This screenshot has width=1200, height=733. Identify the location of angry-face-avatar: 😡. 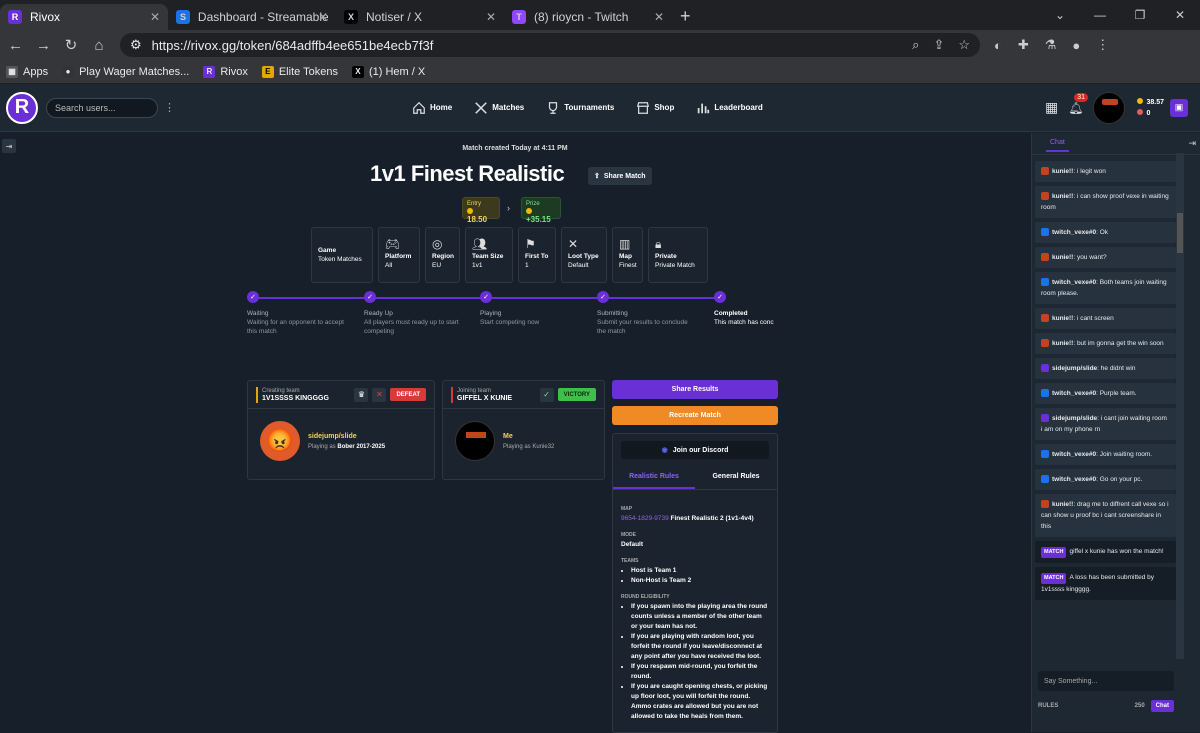
(280, 441).